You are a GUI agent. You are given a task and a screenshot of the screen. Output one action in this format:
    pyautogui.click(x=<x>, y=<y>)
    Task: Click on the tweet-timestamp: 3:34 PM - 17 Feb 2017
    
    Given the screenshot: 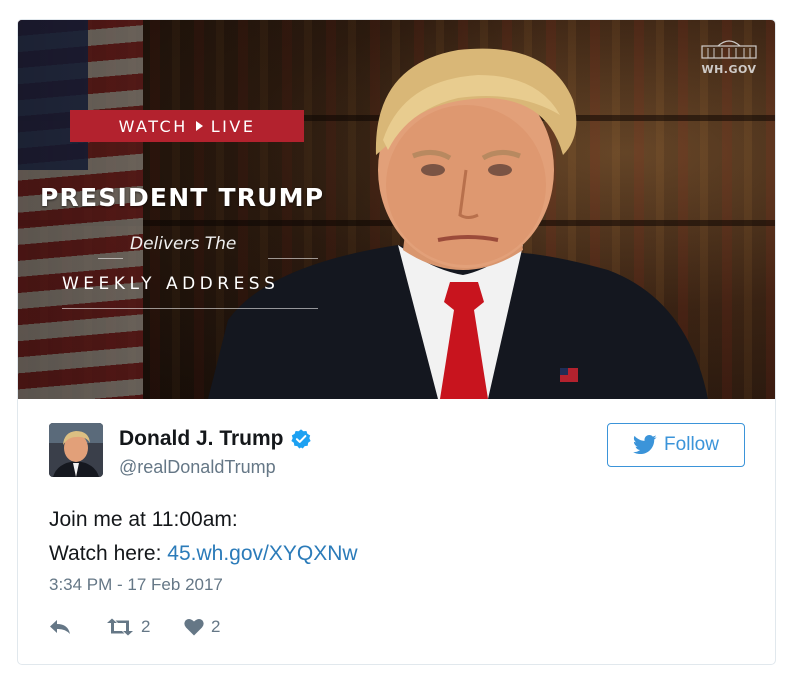 What is the action you would take?
    pyautogui.click(x=136, y=585)
    